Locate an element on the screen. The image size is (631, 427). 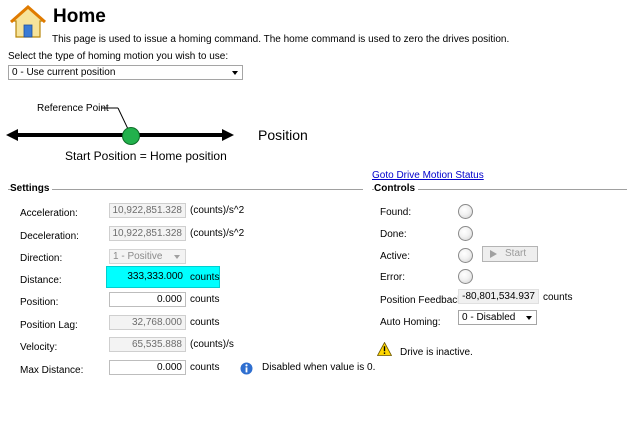
position-feedback-field: -80,801,534.937 is located at coordinates (498, 296).